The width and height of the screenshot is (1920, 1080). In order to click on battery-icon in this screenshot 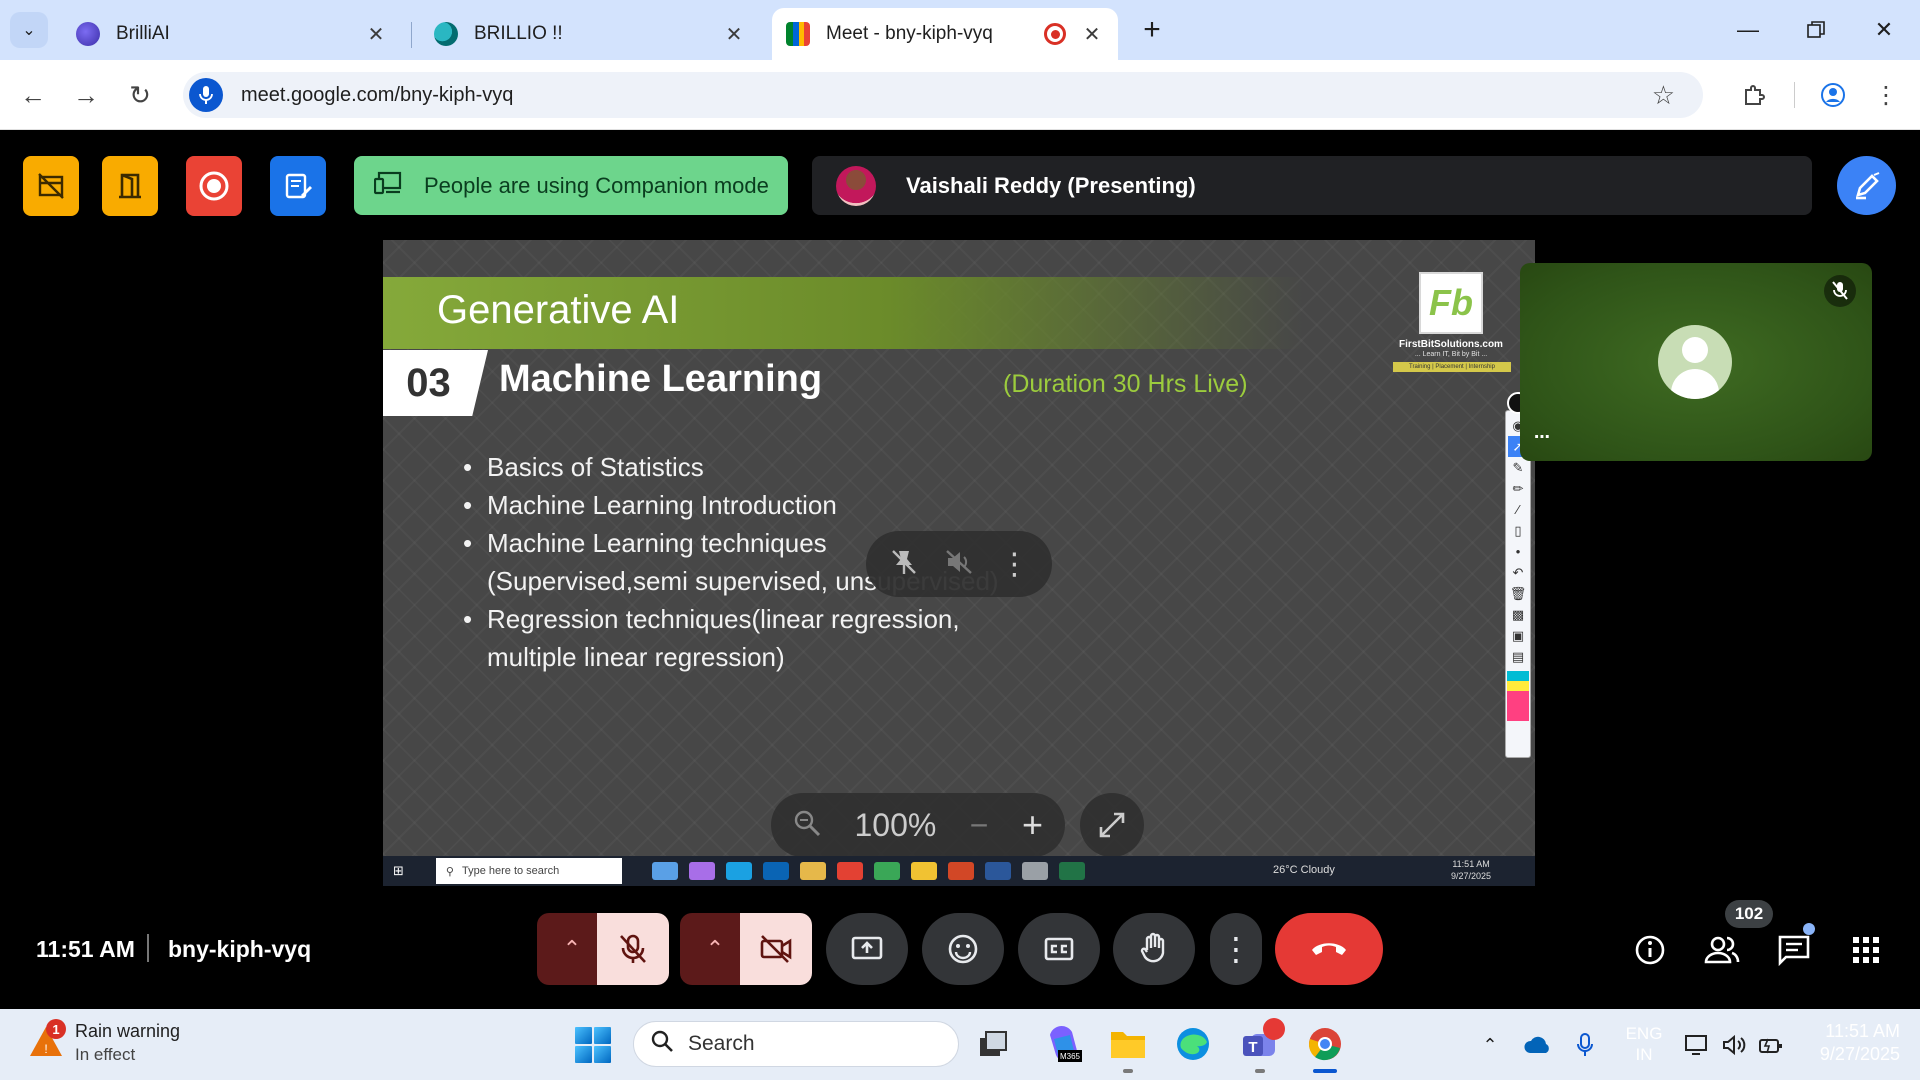, I will do `click(1770, 1046)`.